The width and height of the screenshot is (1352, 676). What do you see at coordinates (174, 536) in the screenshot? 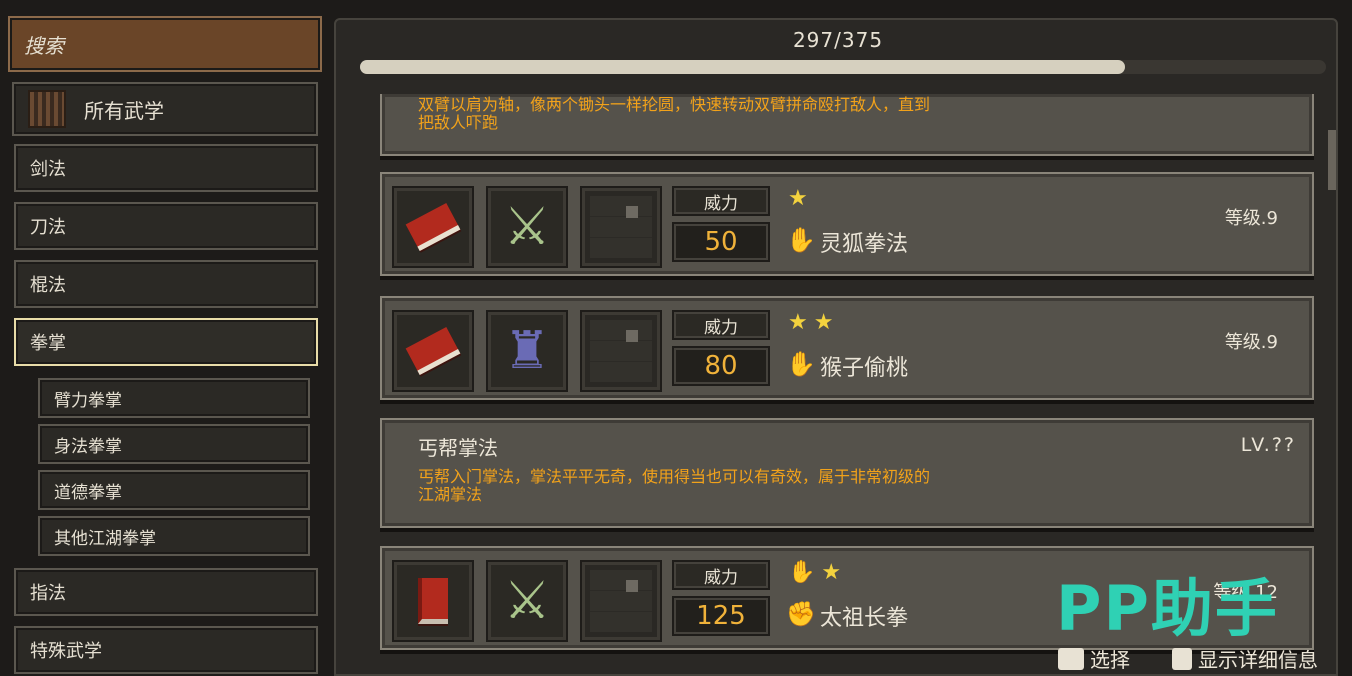
I see `subcategory-other-fist: 其他江湖拳掌` at bounding box center [174, 536].